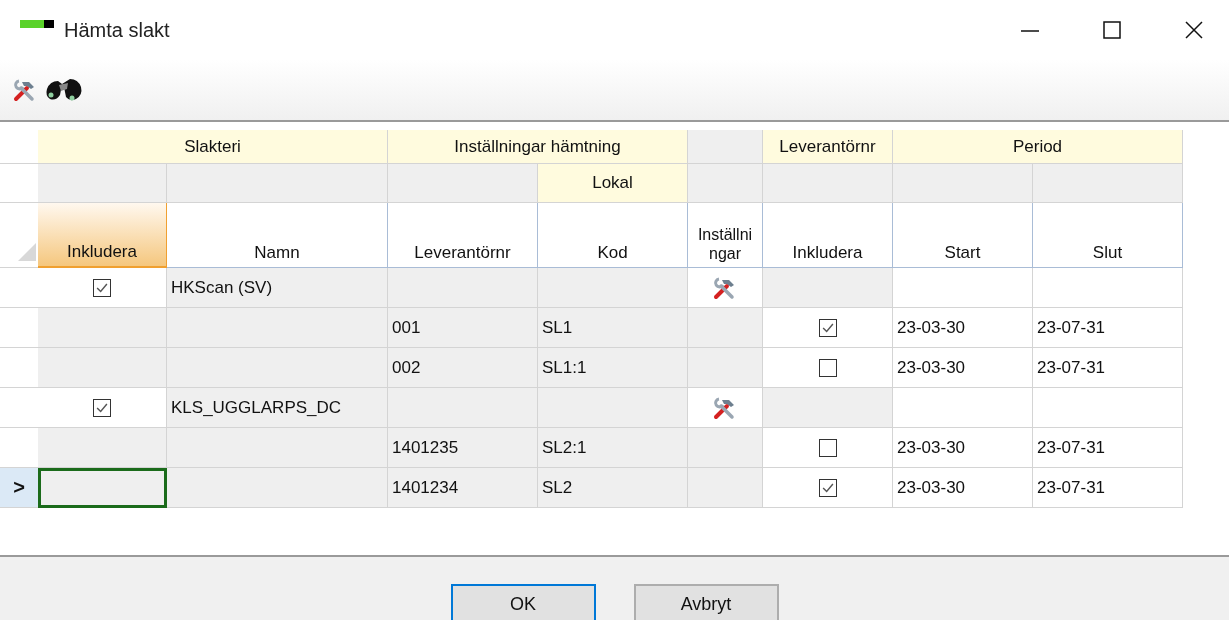 The image size is (1229, 620). What do you see at coordinates (613, 328) in the screenshot?
I see `table-cell: SL1` at bounding box center [613, 328].